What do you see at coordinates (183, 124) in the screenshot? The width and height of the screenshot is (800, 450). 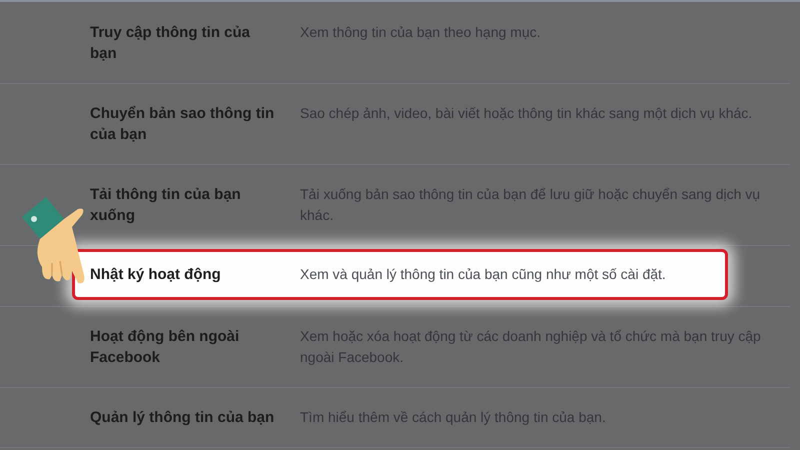 I see `setting-title: Chuyển bản sao thông tin của bạn` at bounding box center [183, 124].